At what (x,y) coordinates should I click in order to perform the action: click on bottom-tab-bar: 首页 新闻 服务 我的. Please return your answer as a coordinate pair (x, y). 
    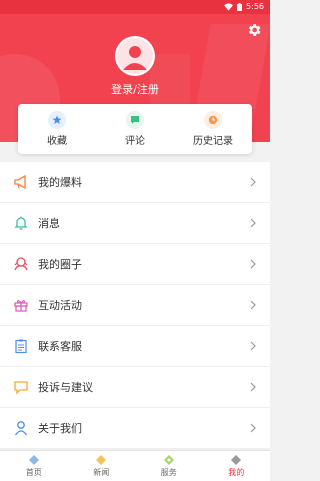
    Looking at the image, I should click on (135, 465).